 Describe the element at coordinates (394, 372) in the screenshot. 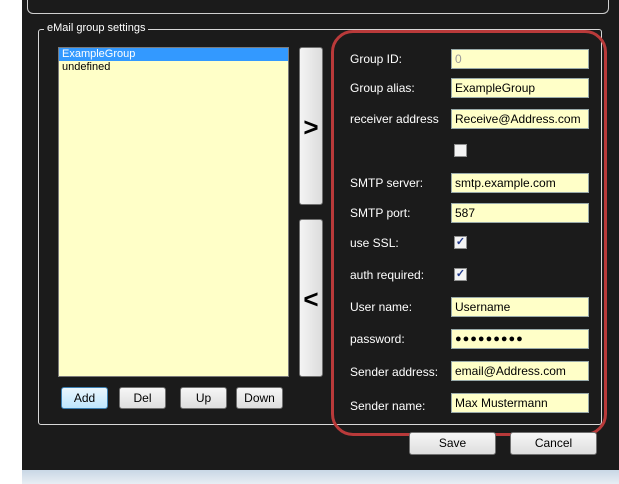

I see `sender-address-label: Sender address:` at that location.